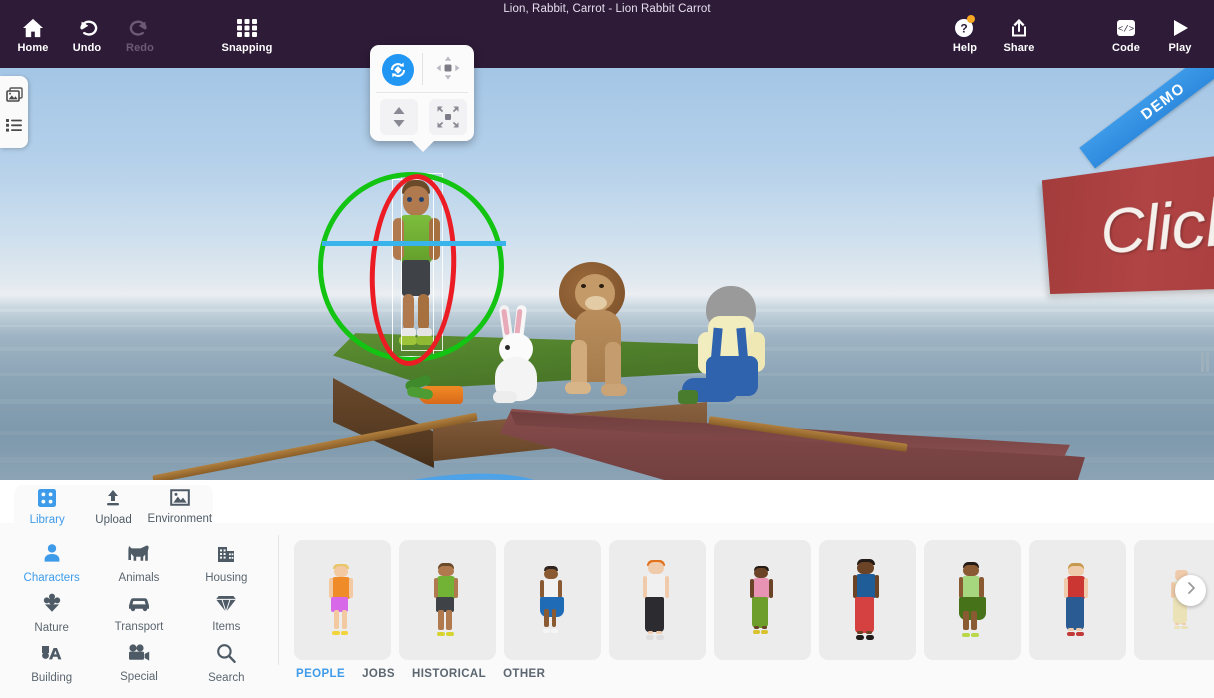 This screenshot has height=698, width=1214. What do you see at coordinates (732, 350) in the screenshot?
I see `rower-character` at bounding box center [732, 350].